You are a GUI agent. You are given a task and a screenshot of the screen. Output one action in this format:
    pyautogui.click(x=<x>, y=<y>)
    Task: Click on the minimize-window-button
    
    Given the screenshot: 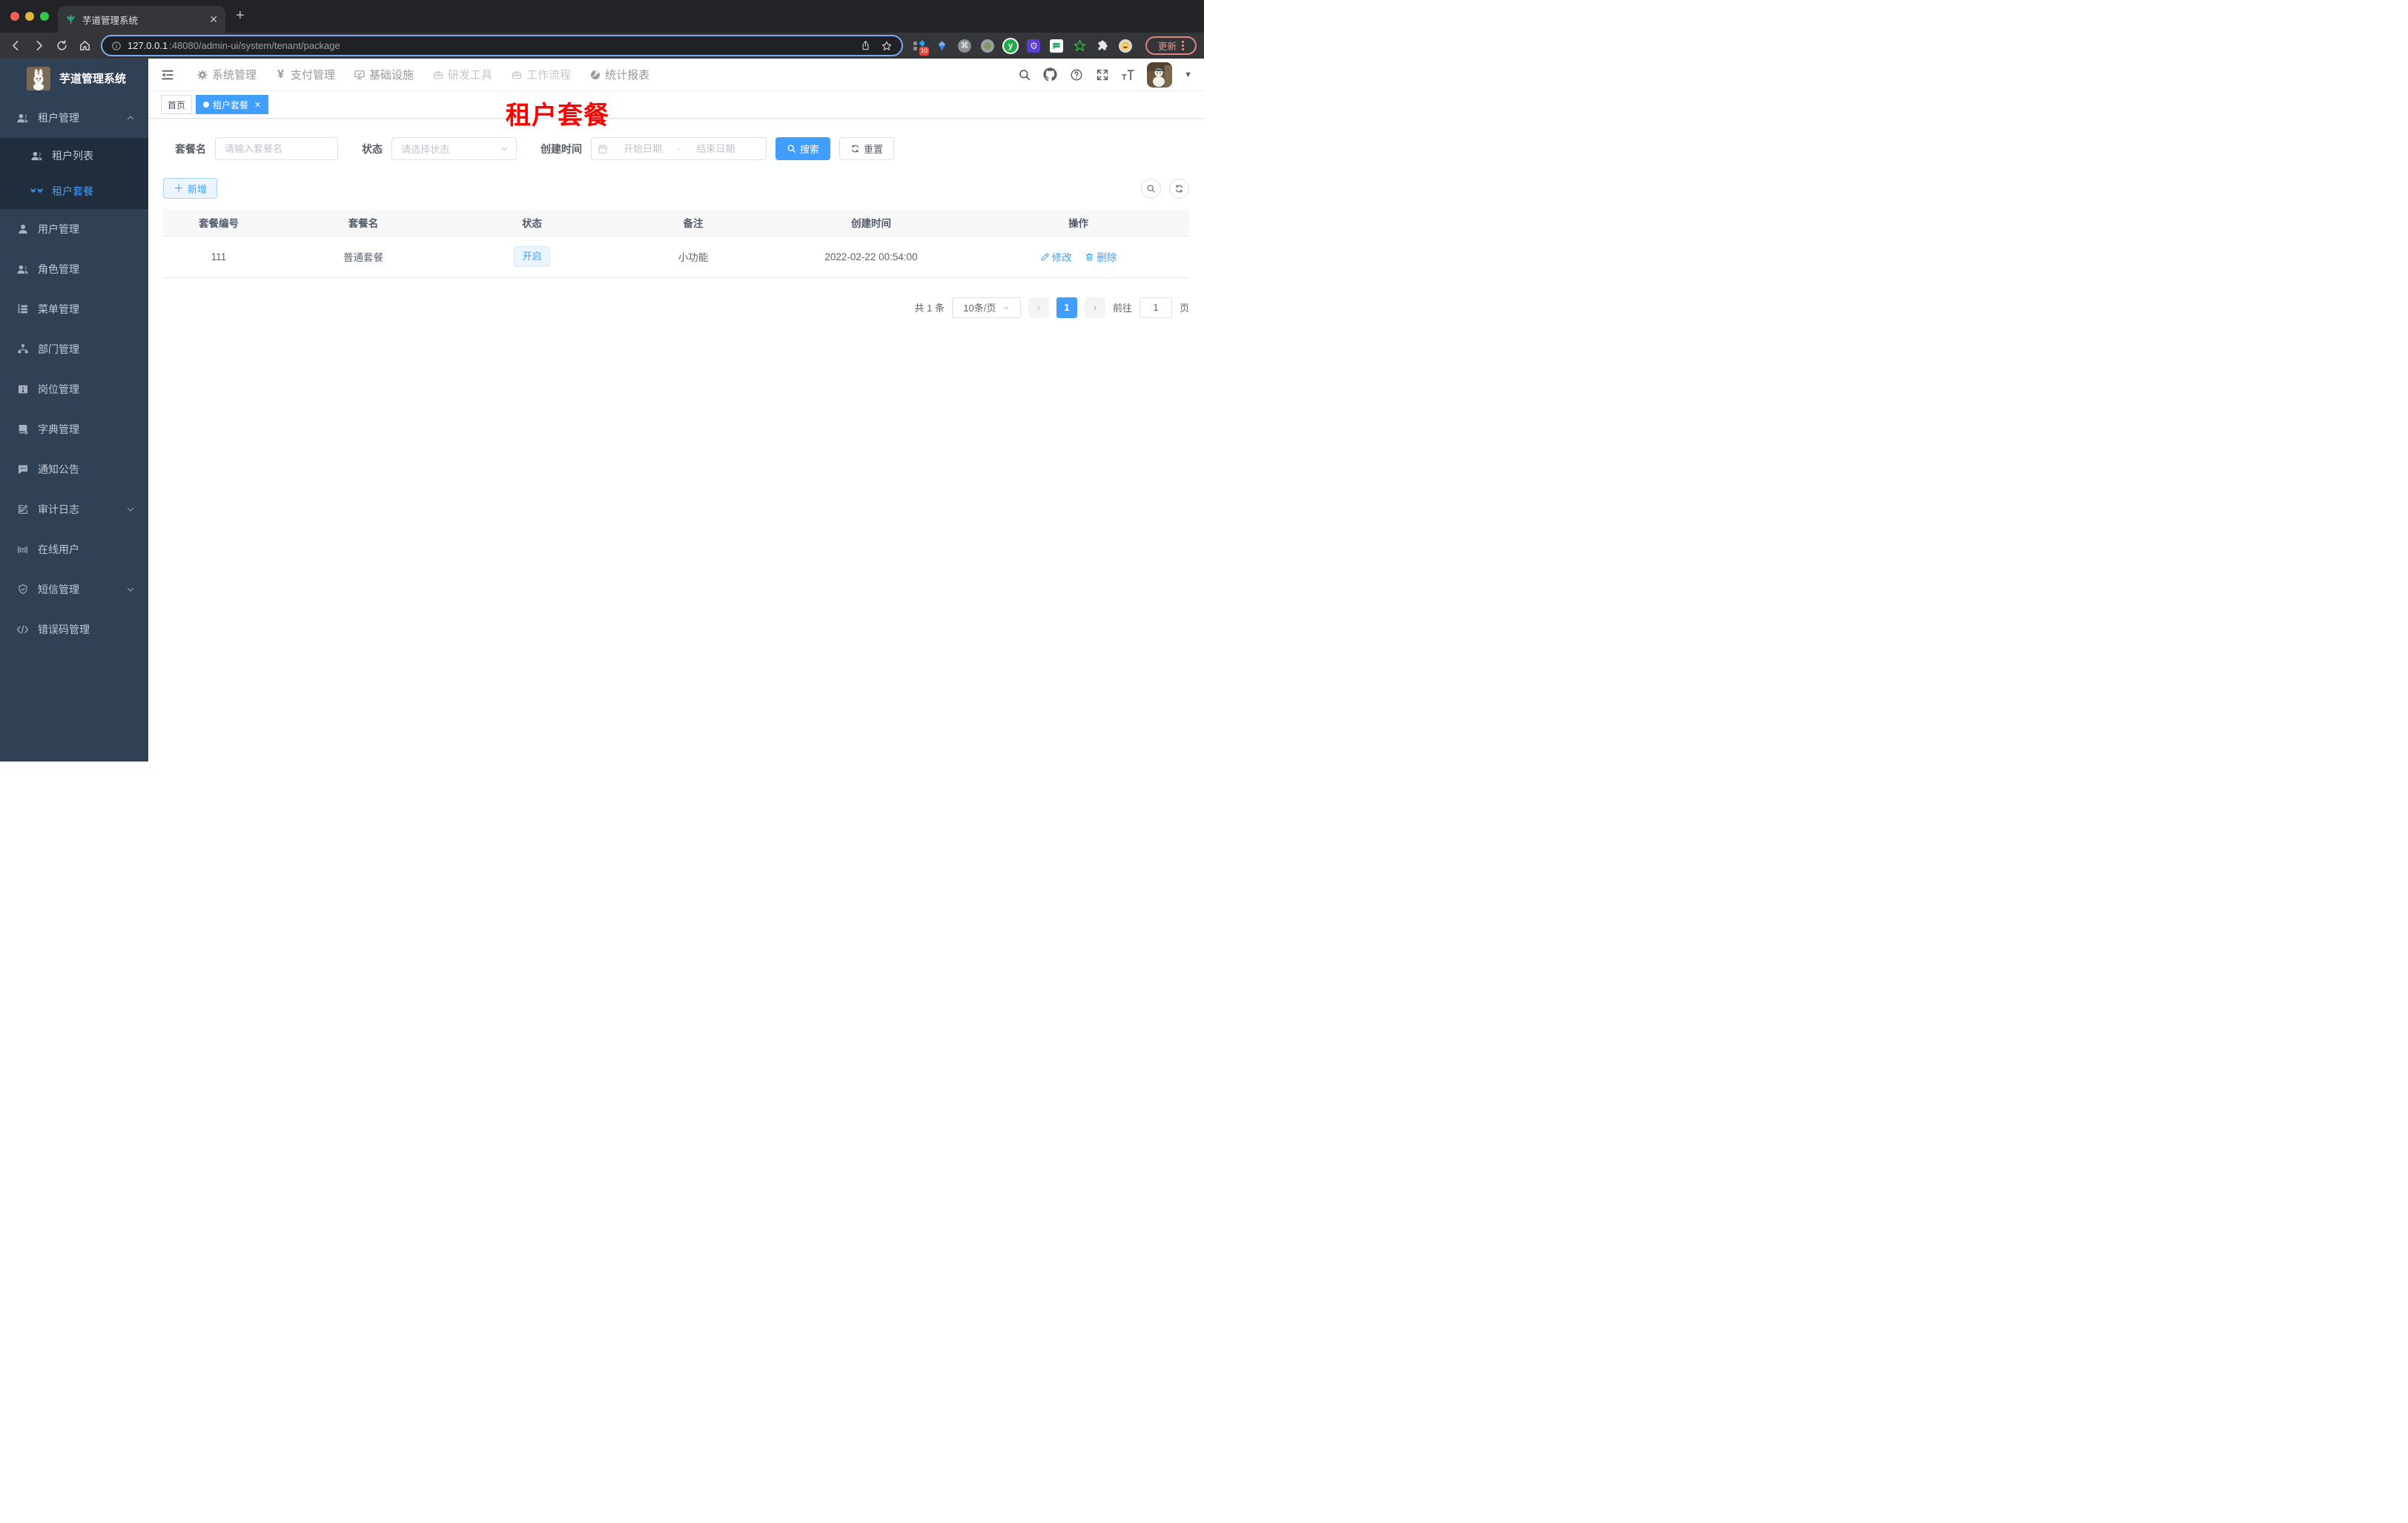 What is the action you would take?
    pyautogui.click(x=29, y=17)
    